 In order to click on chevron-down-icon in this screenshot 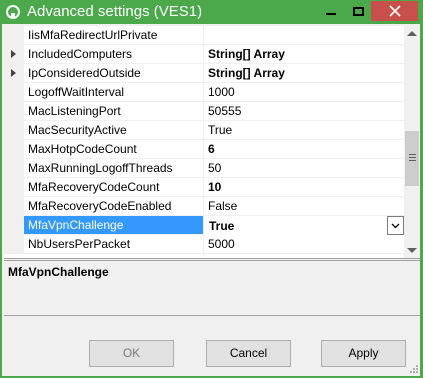, I will do `click(395, 225)`.